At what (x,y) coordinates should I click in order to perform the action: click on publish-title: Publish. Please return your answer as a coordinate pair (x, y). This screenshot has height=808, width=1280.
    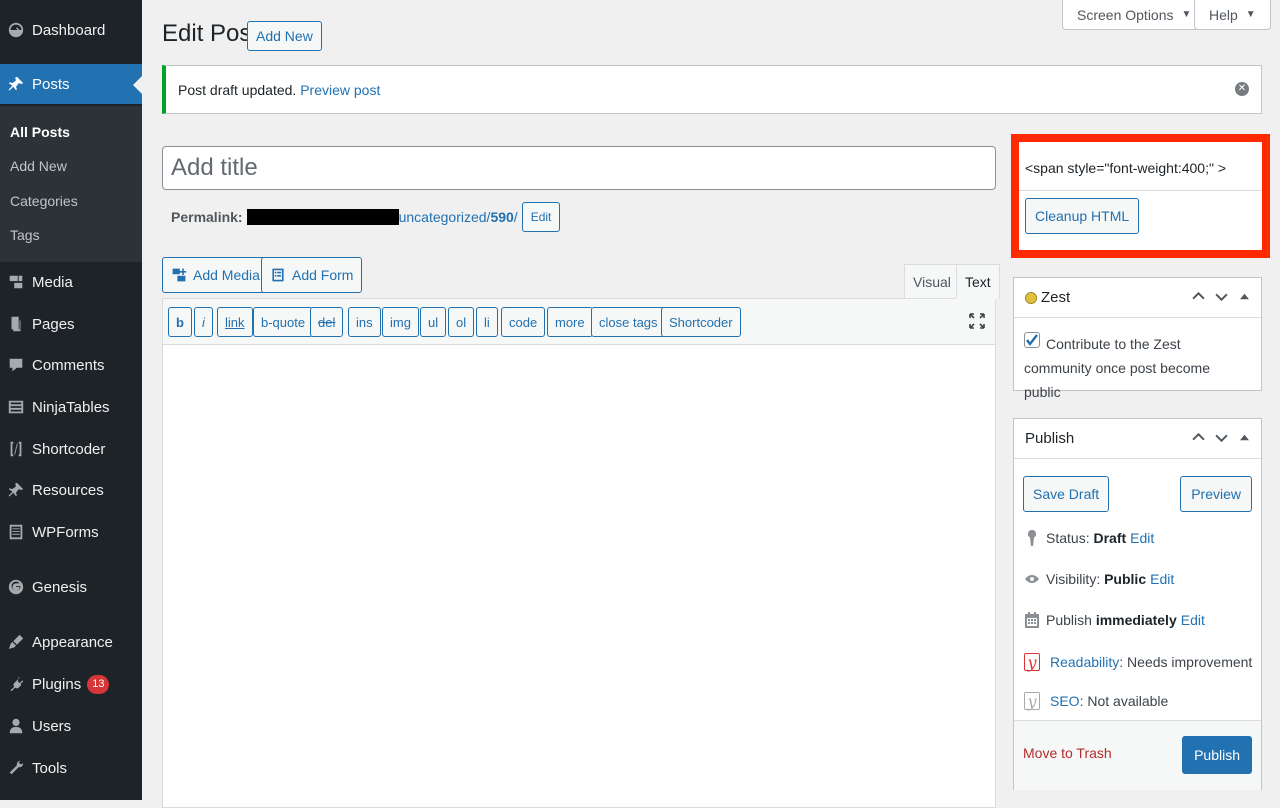
    Looking at the image, I should click on (1050, 438).